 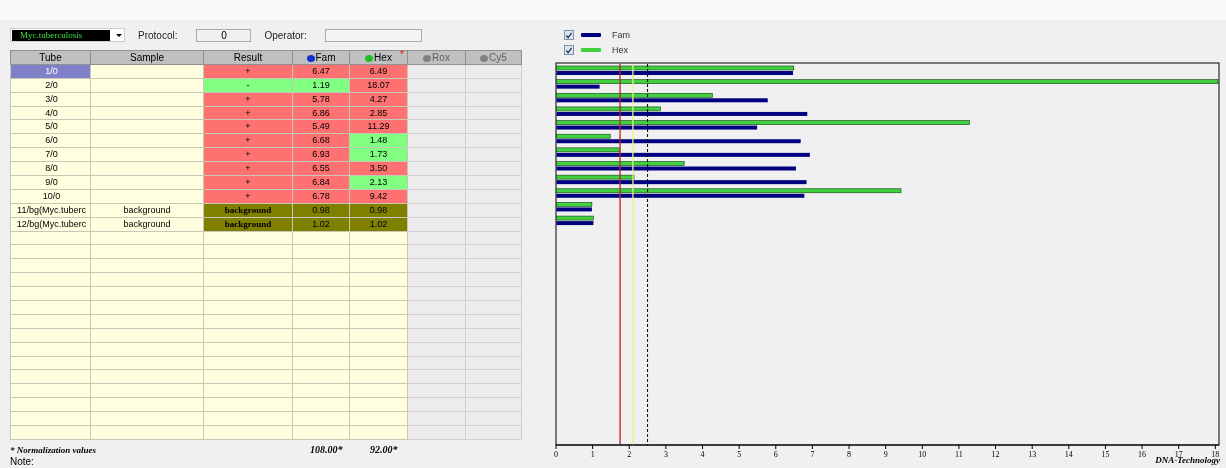 I want to click on header-label: Rox, so click(x=441, y=57).